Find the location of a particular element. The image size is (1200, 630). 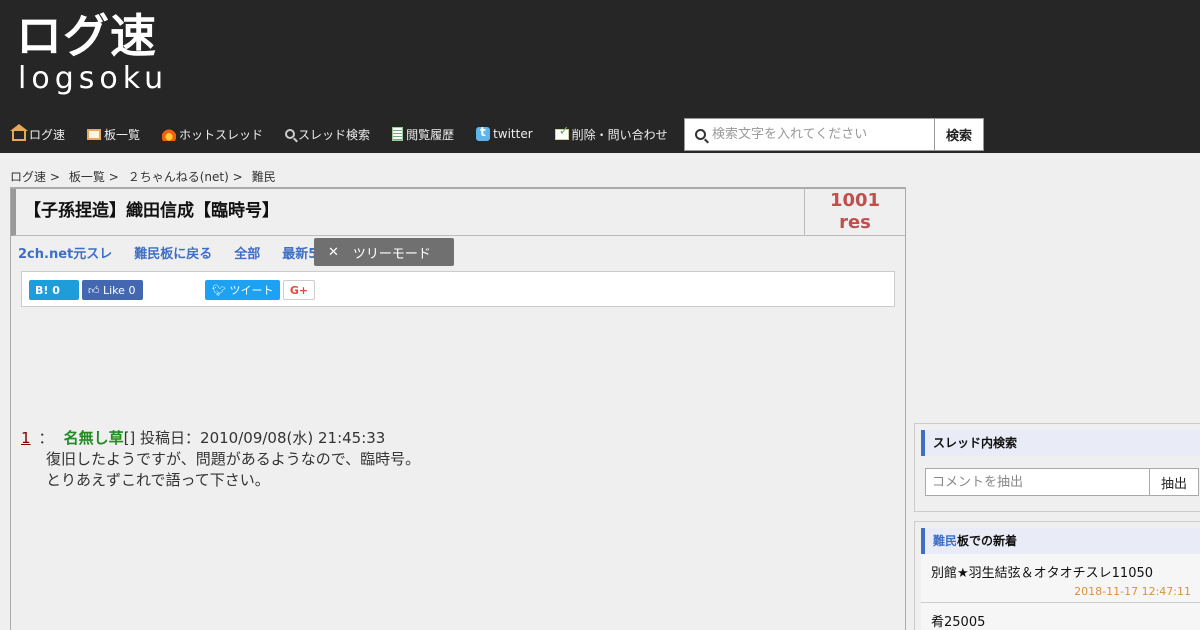

fb-like-label: Like is located at coordinates (114, 290).